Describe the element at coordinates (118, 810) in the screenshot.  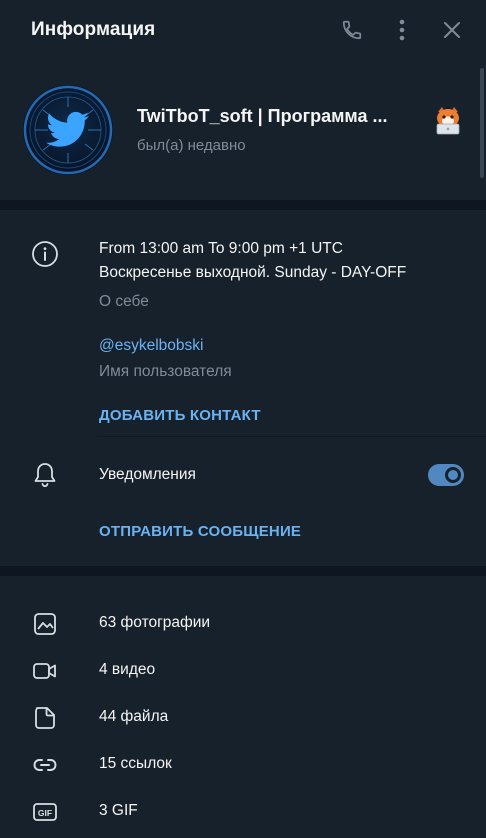
I see `media-row-label: 3 GIF` at that location.